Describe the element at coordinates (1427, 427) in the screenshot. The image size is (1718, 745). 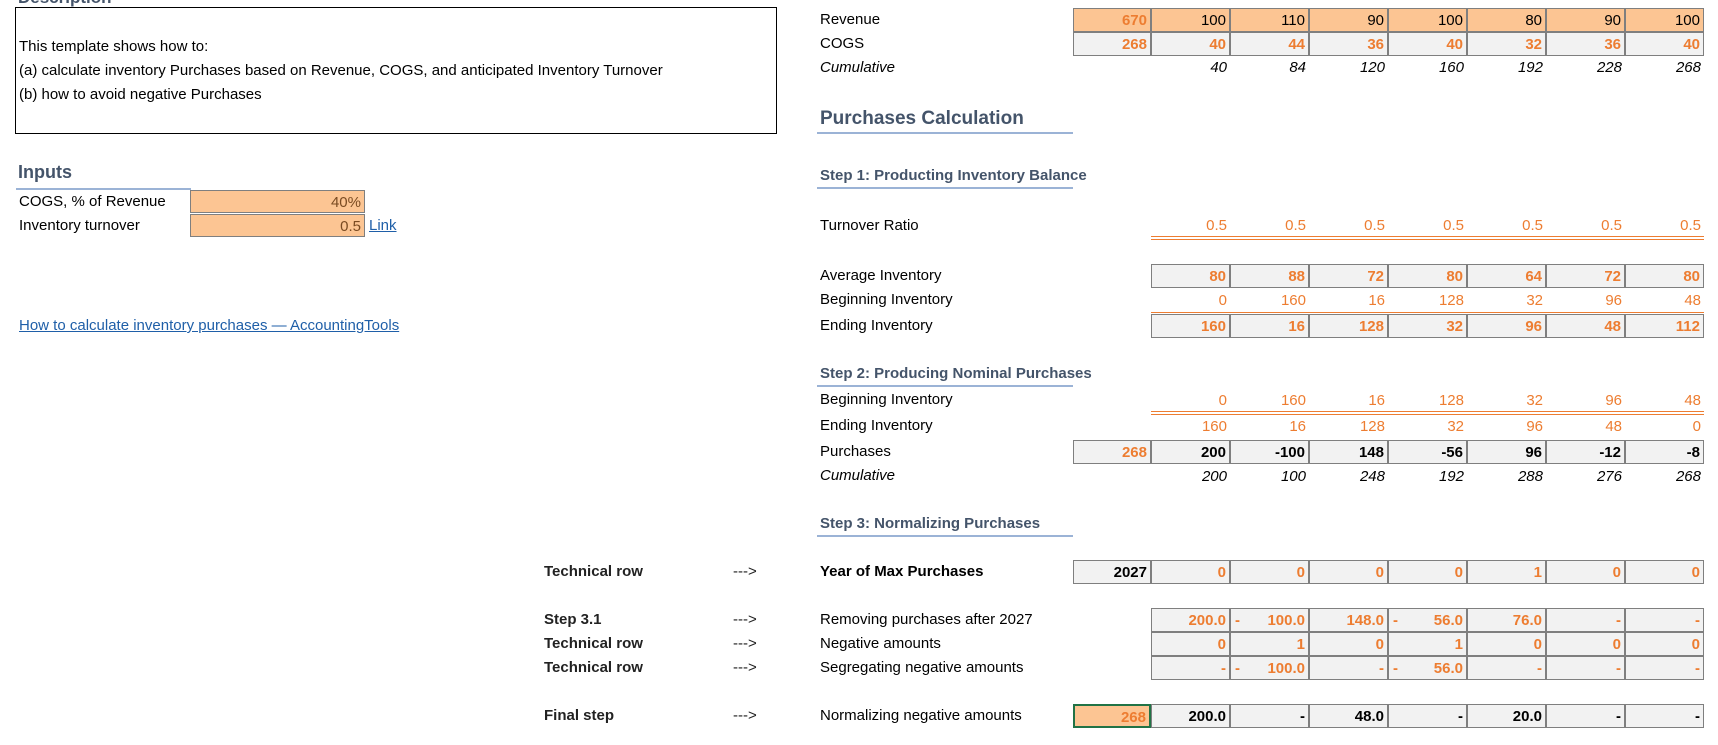
I see `step2-end-cell-4: 32` at that location.